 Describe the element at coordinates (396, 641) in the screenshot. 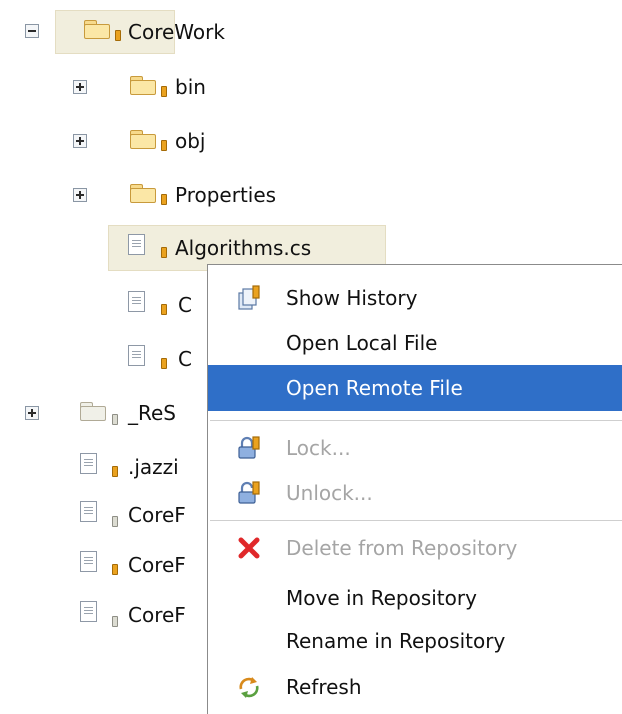

I see `menu-item-label: Rename in Repository` at that location.